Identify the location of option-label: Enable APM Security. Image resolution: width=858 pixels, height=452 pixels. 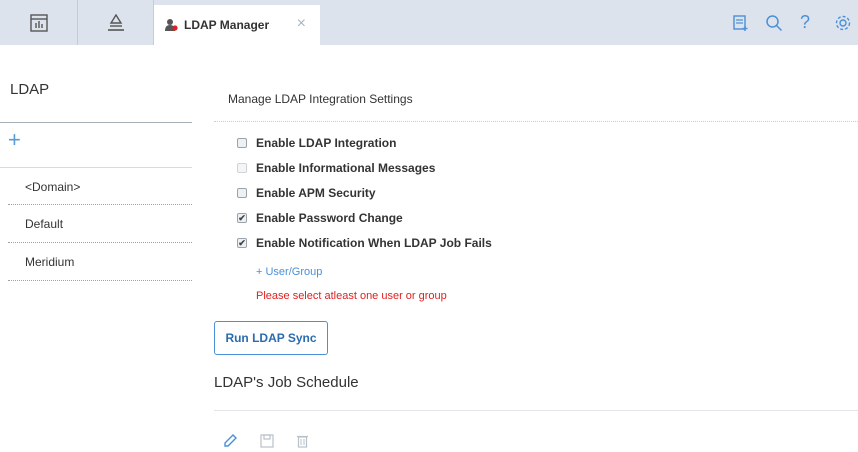
(316, 193).